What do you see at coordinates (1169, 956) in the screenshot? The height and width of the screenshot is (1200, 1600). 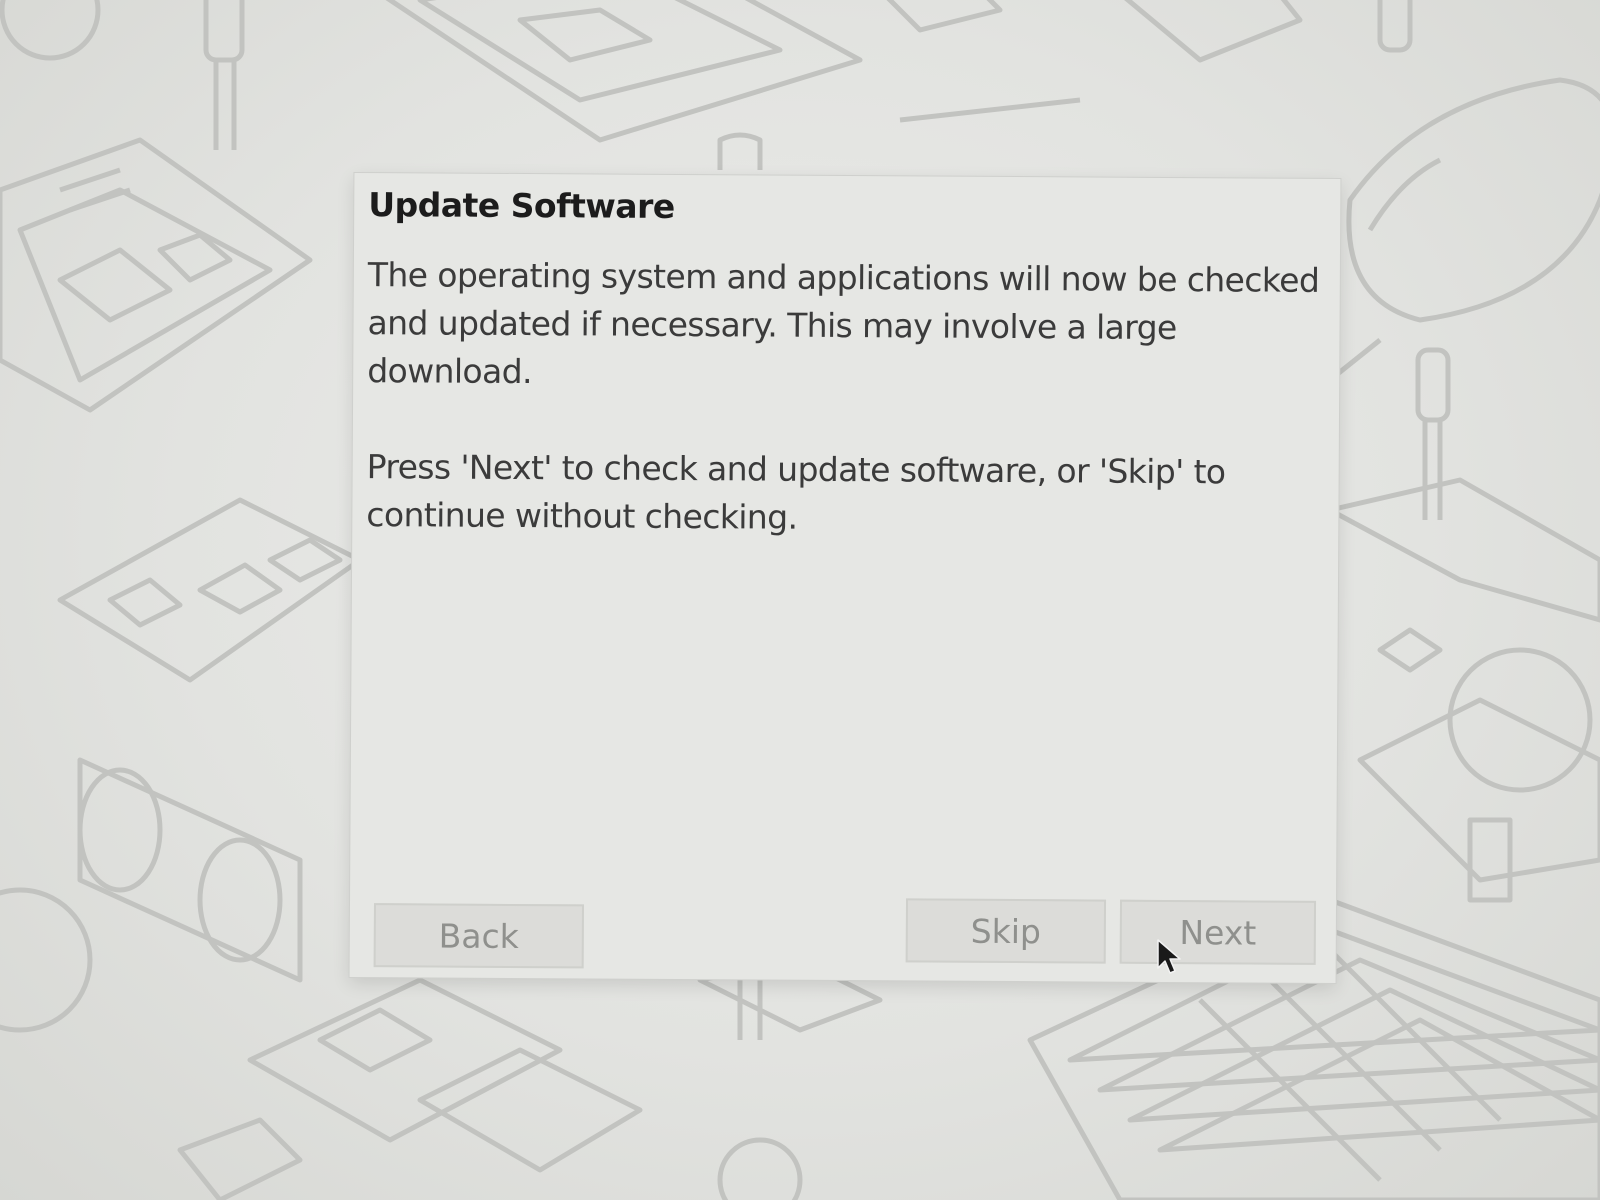 I see `arrow-pointer-icon` at bounding box center [1169, 956].